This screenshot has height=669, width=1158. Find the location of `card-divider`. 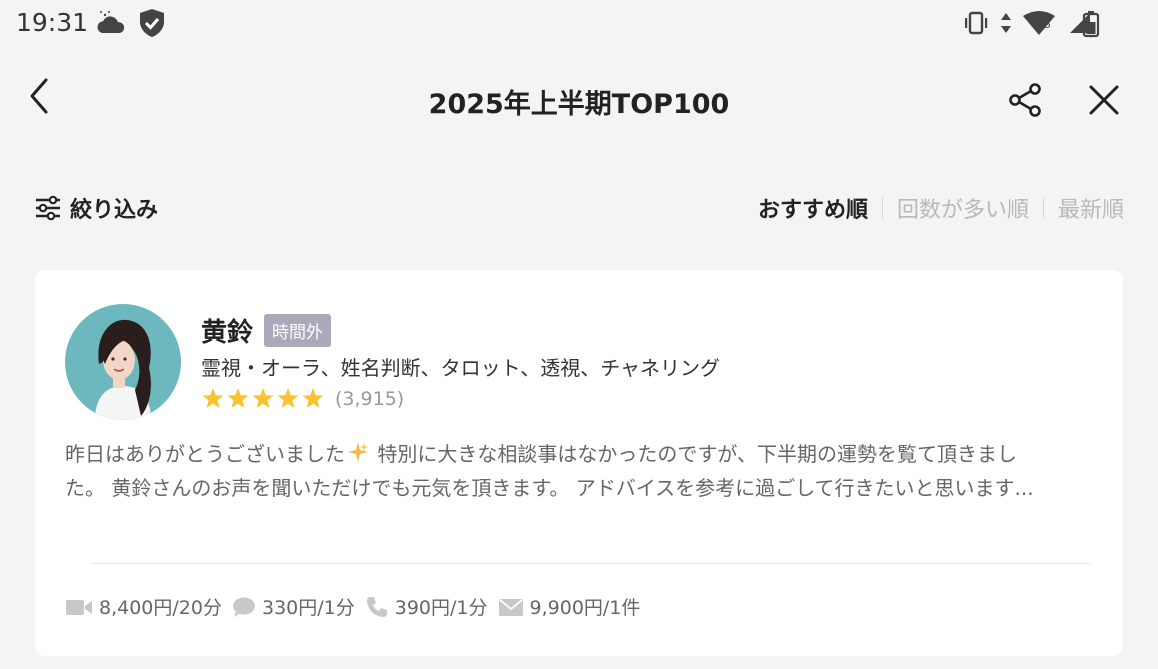

card-divider is located at coordinates (591, 563).